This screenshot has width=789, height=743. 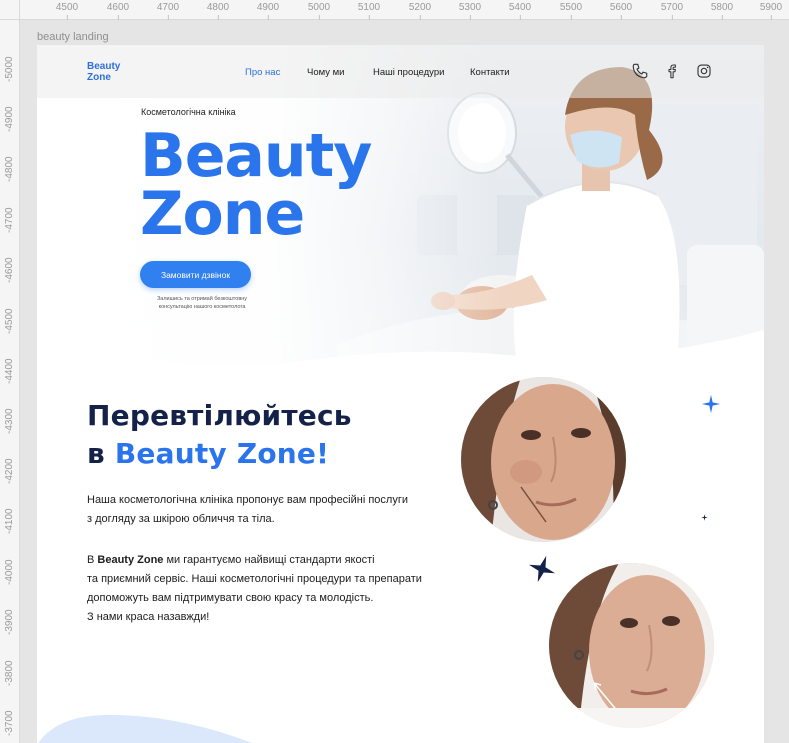 I want to click on nav-item-procedures: Наші процедури, so click(x=408, y=72).